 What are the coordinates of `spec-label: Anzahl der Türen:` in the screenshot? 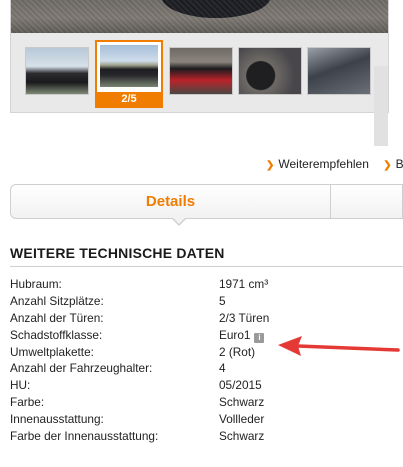 It's located at (57, 317).